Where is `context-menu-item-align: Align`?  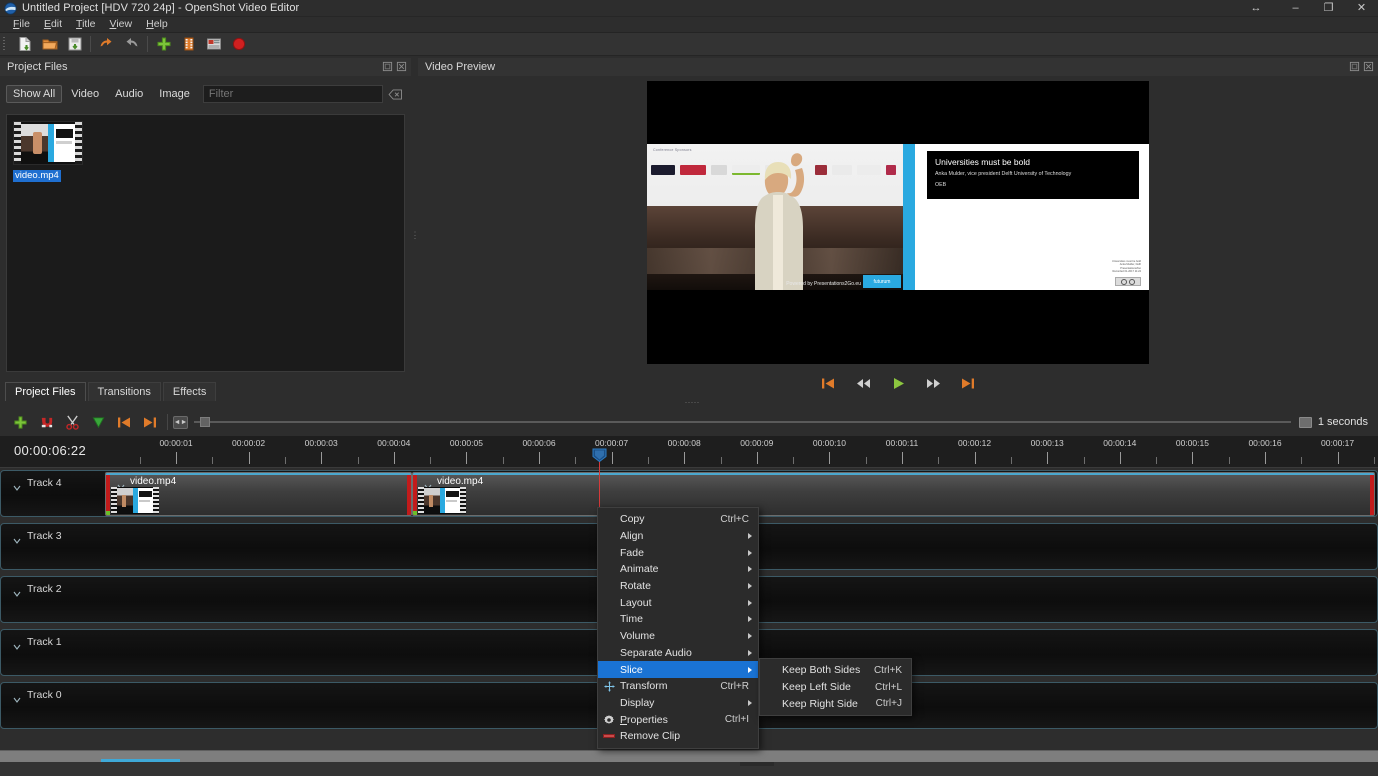 context-menu-item-align: Align is located at coordinates (678, 536).